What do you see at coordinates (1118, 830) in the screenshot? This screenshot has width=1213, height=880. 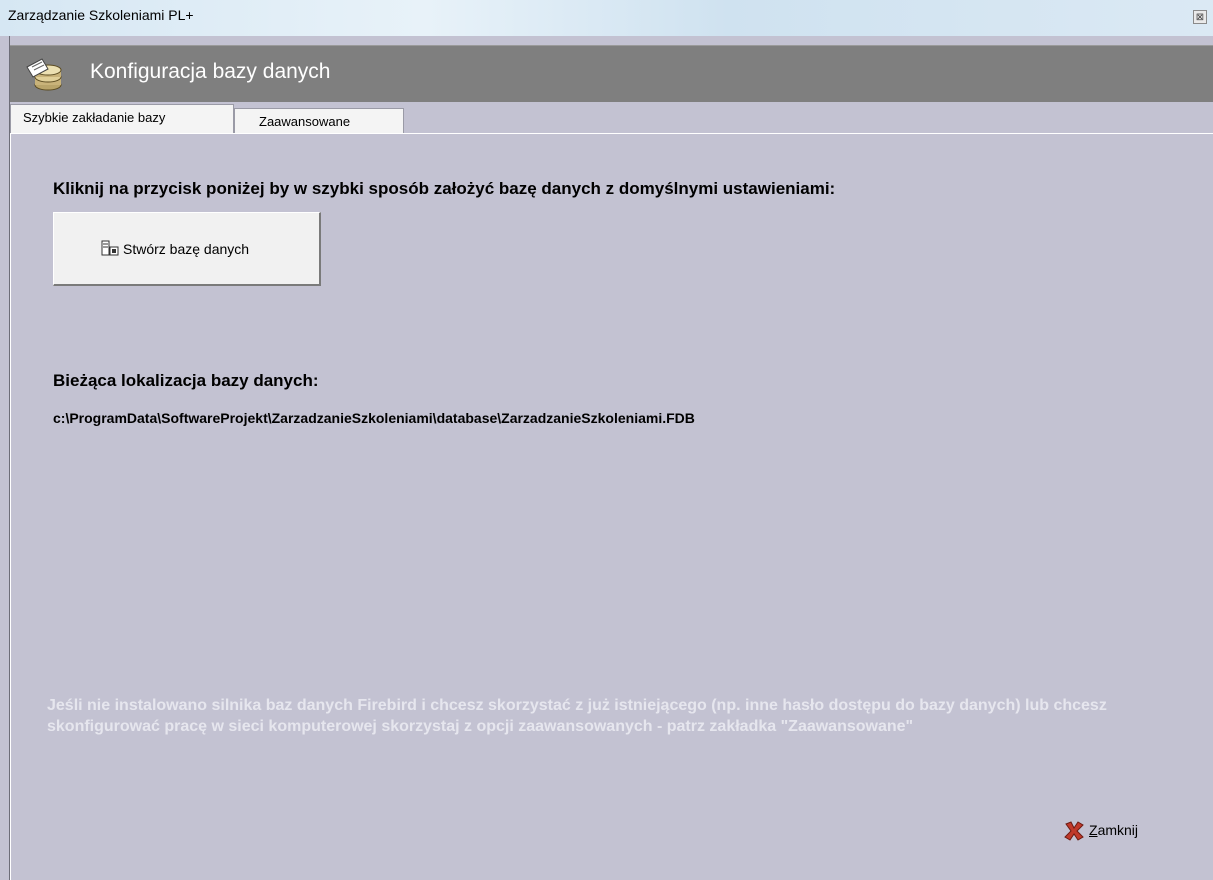 I see `close-button-label-rest: amknij` at bounding box center [1118, 830].